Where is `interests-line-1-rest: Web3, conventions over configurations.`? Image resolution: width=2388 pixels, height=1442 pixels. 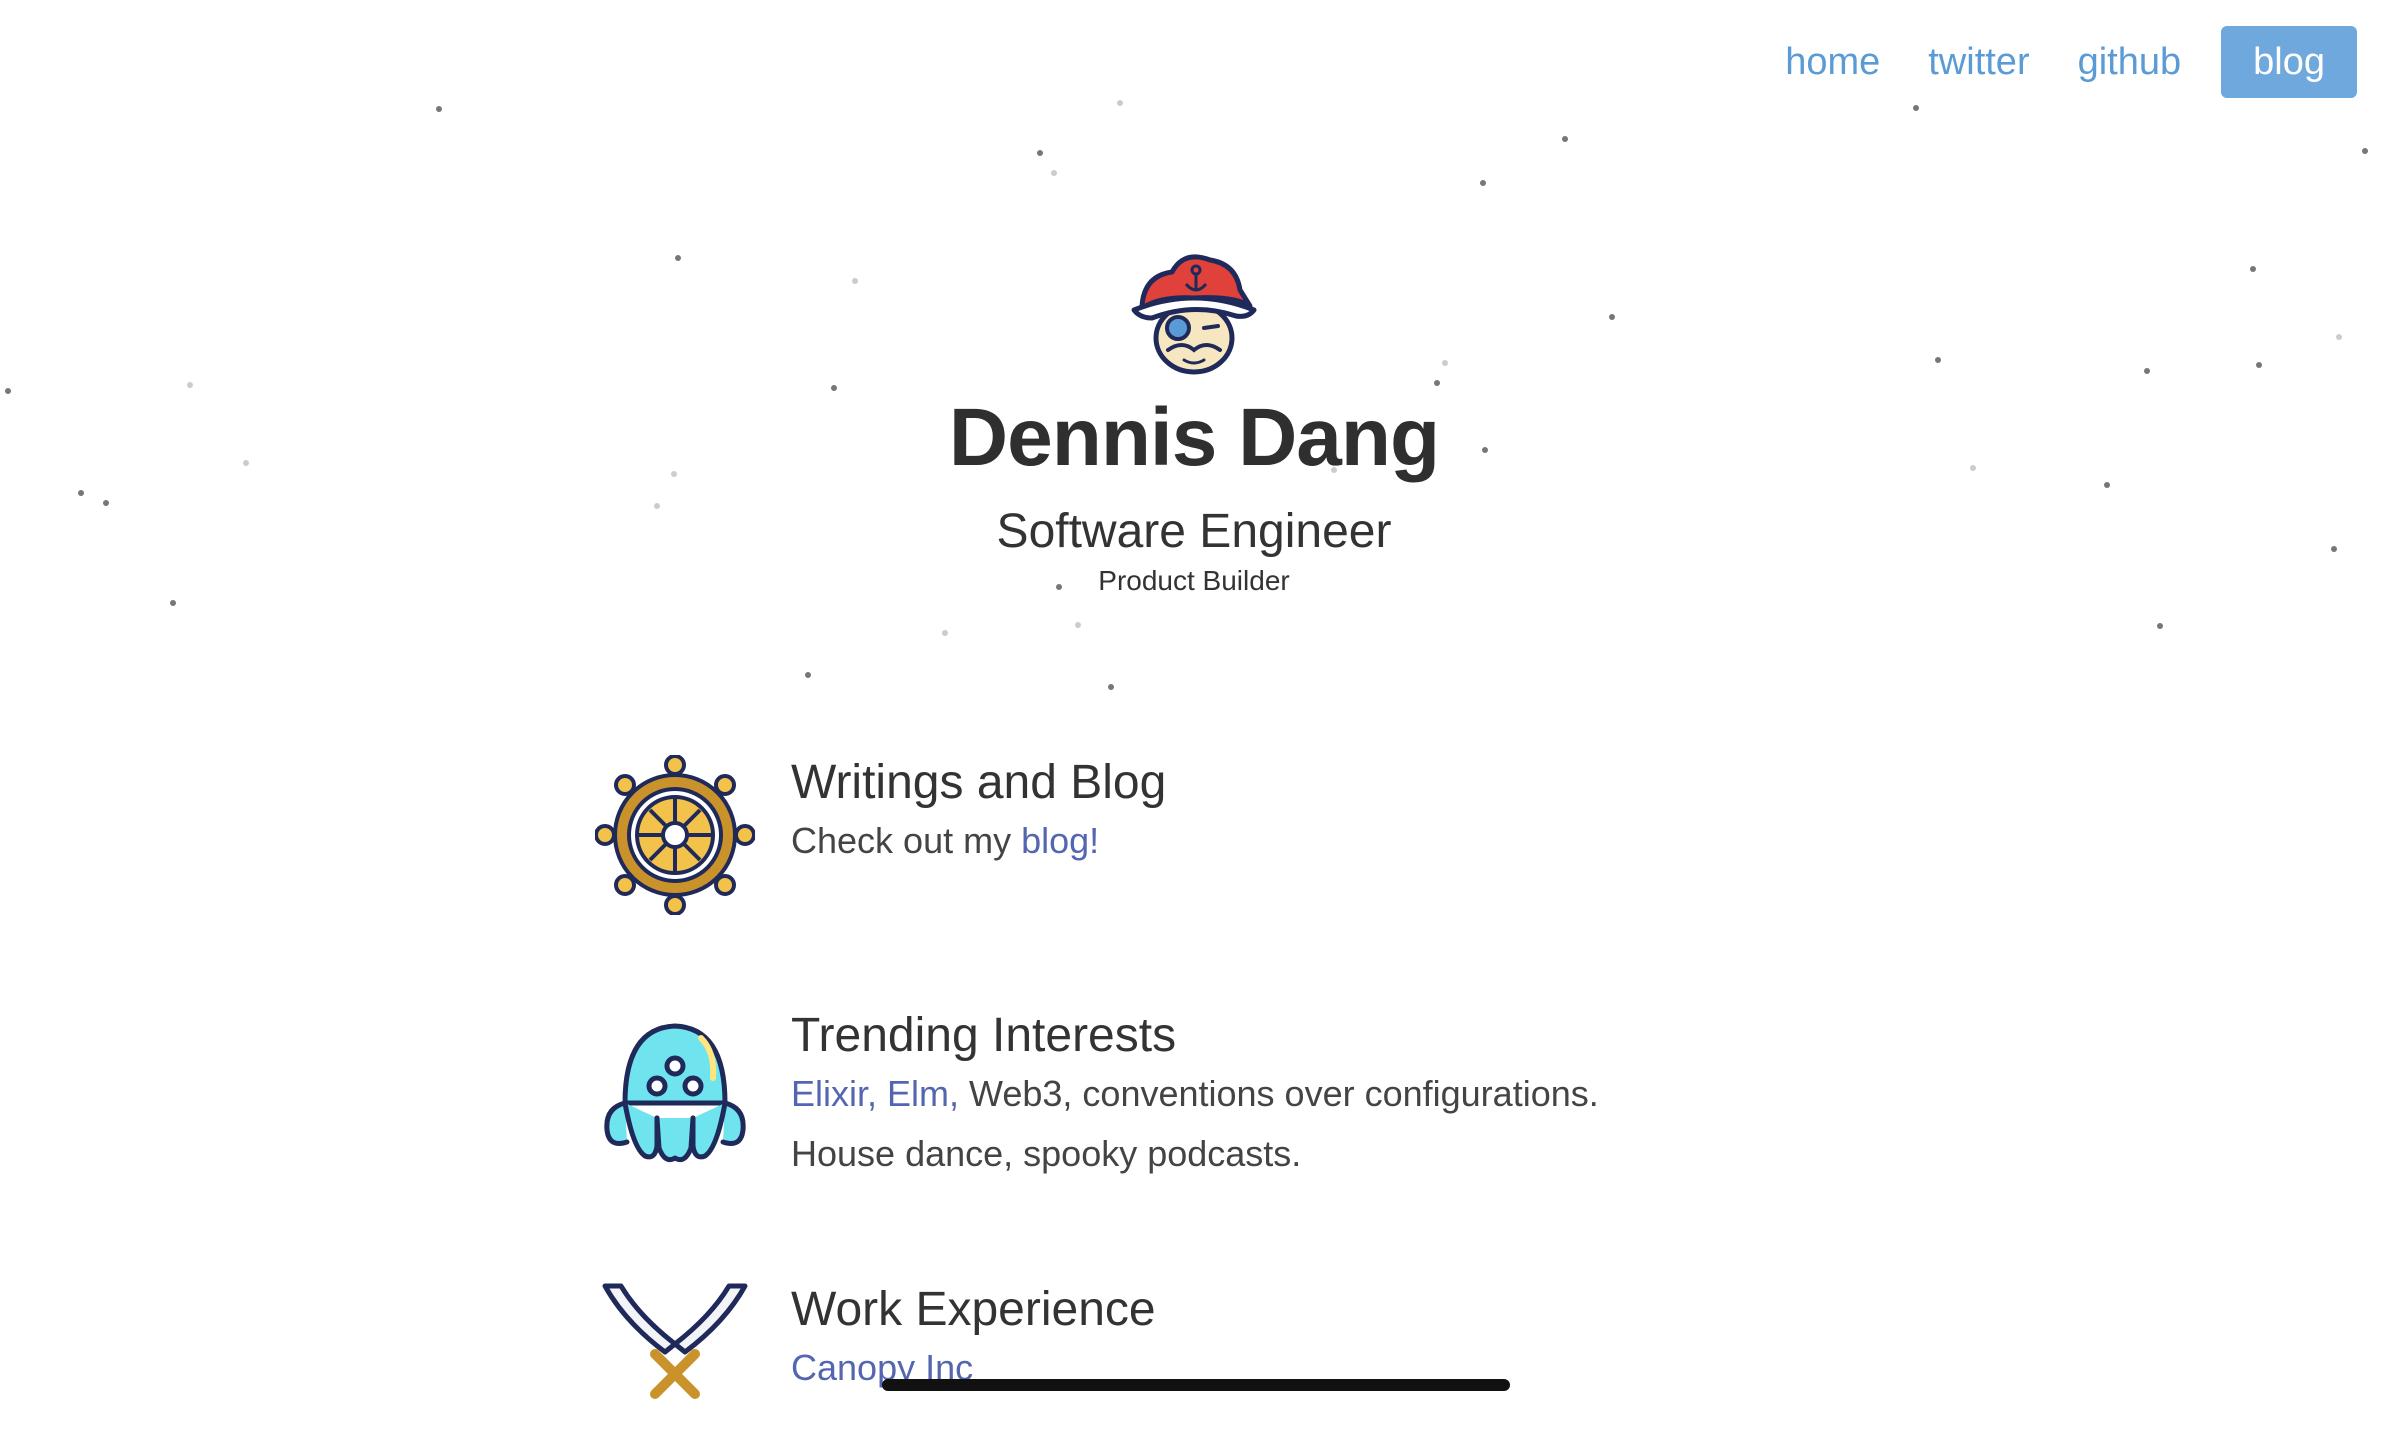 interests-line-1-rest: Web3, conventions over configurations. is located at coordinates (1279, 1093).